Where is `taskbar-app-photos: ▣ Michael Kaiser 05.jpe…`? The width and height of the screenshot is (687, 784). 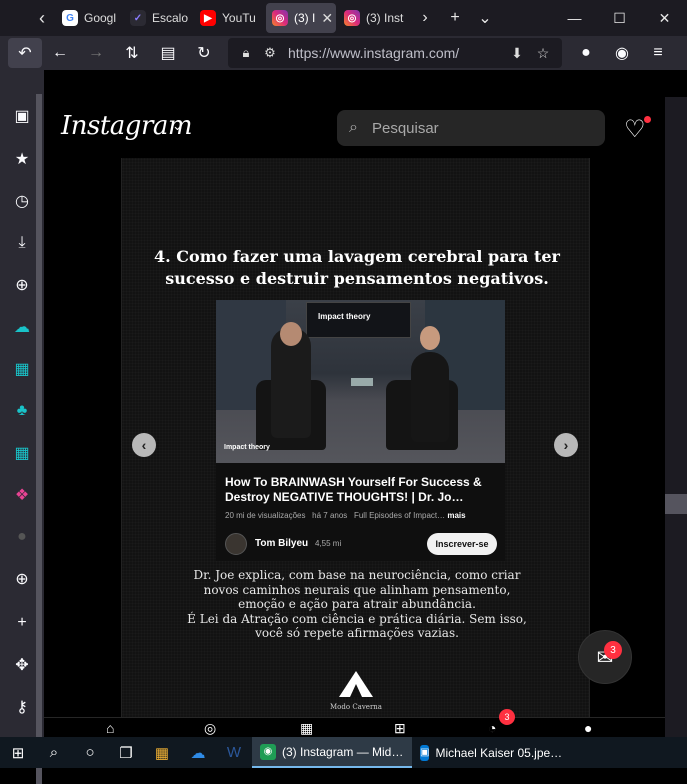
taskbar-app-photos: ▣ Michael Kaiser 05.jpe… is located at coordinates (489, 752).